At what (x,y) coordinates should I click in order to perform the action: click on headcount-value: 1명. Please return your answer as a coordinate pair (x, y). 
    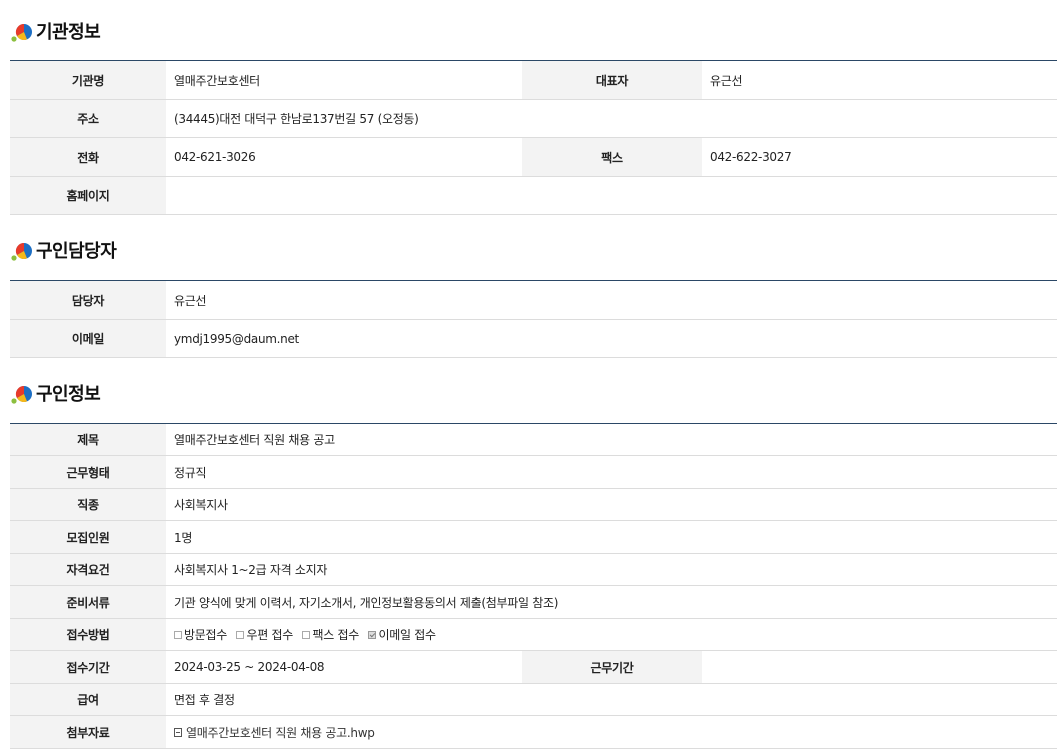
    Looking at the image, I should click on (611, 537).